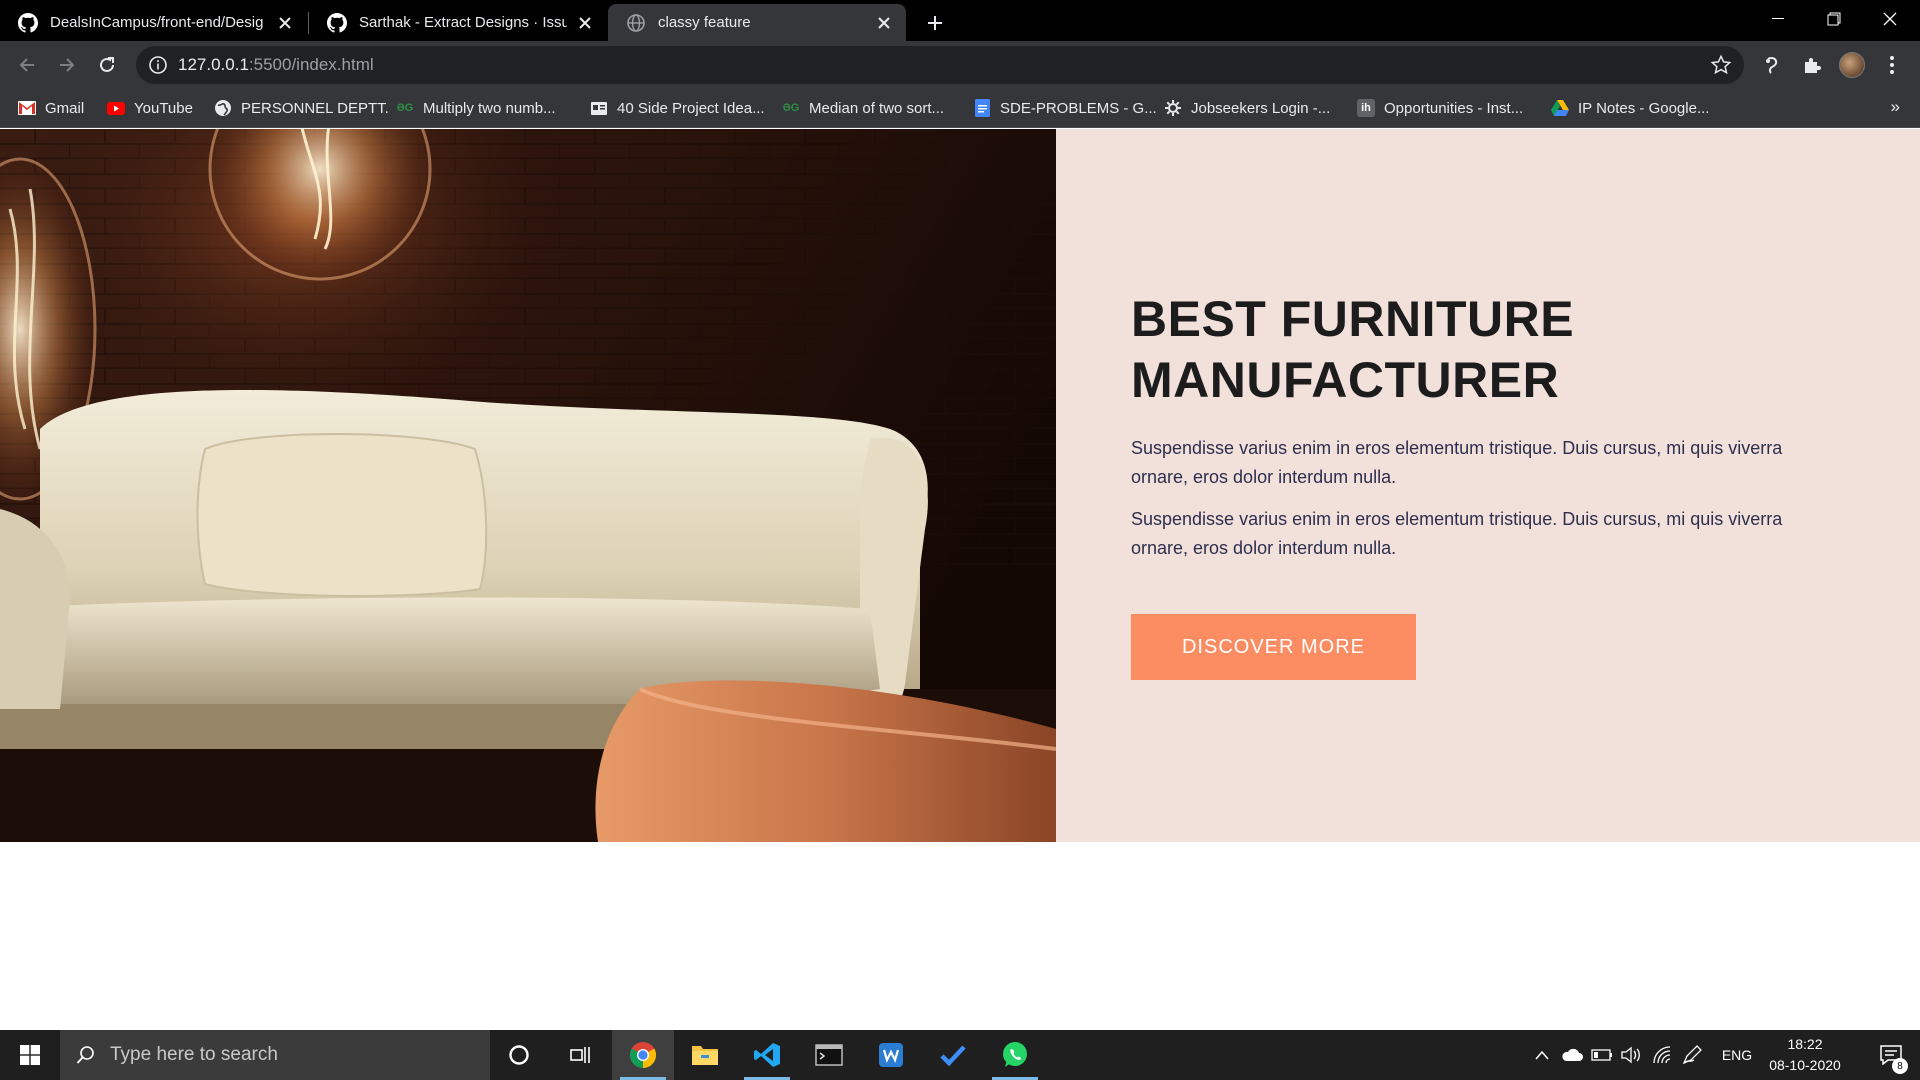 The width and height of the screenshot is (1920, 1080). Describe the element at coordinates (1366, 108) in the screenshot. I see `ih-icon: ih` at that location.